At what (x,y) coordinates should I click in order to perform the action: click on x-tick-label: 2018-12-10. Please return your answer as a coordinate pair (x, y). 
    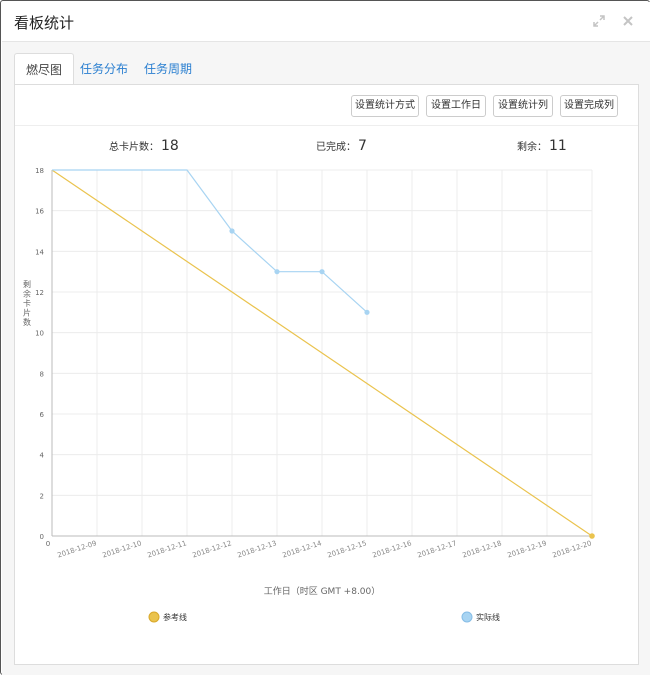
    Looking at the image, I should click on (121, 549).